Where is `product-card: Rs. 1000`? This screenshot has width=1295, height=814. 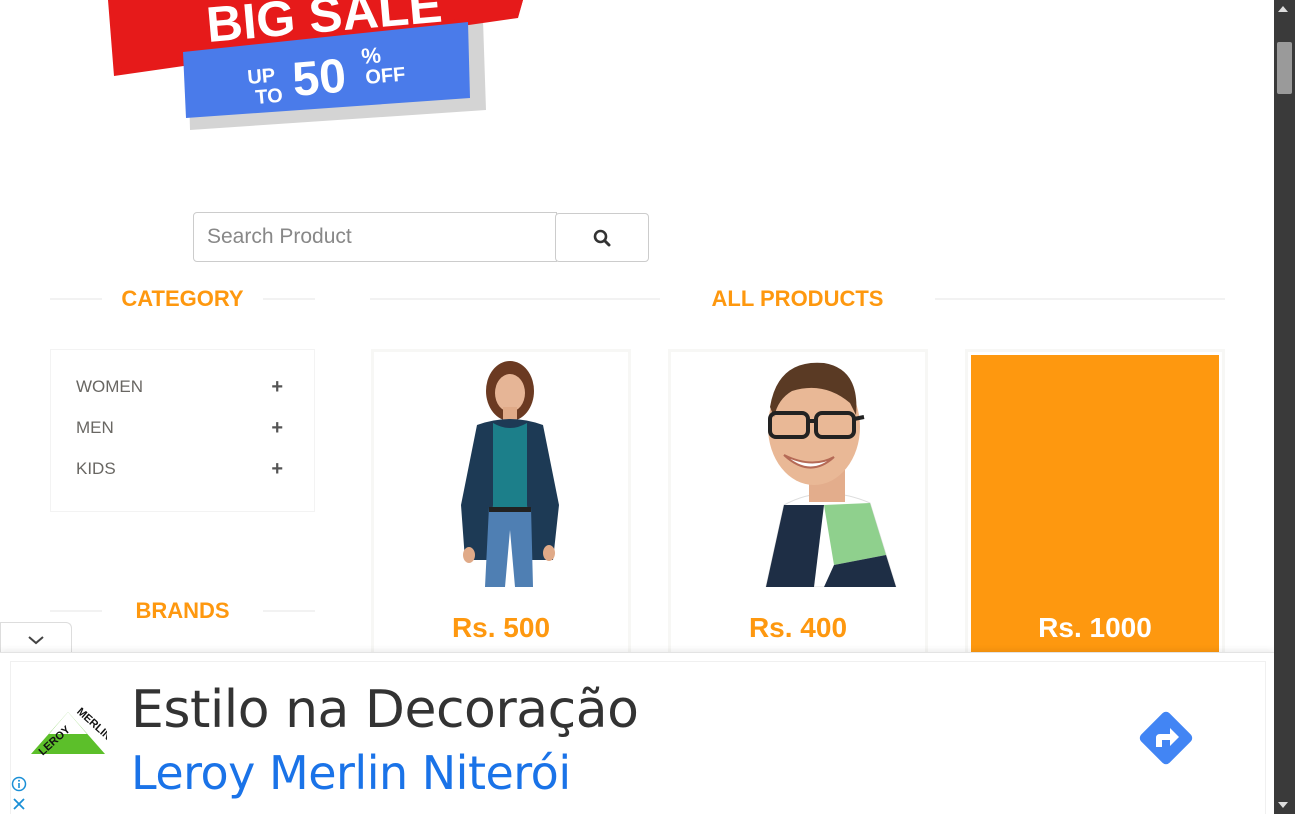
product-card: Rs. 1000 is located at coordinates (1095, 509).